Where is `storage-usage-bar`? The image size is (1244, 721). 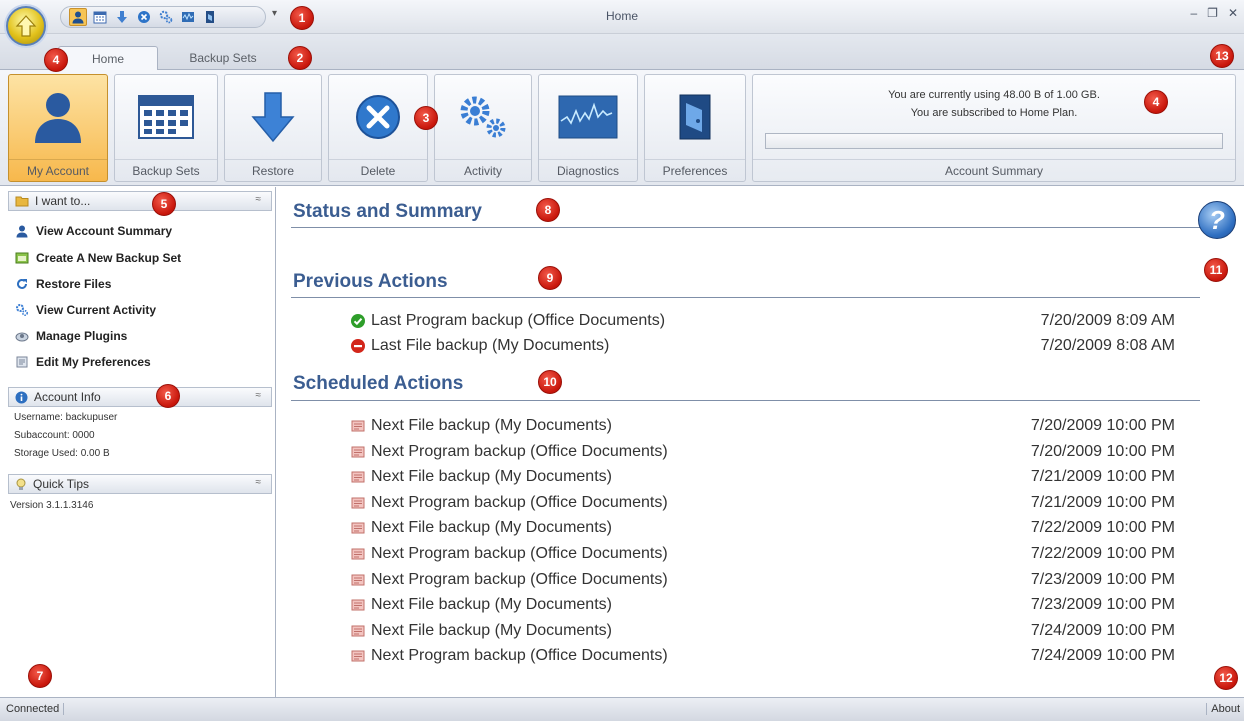 storage-usage-bar is located at coordinates (994, 141).